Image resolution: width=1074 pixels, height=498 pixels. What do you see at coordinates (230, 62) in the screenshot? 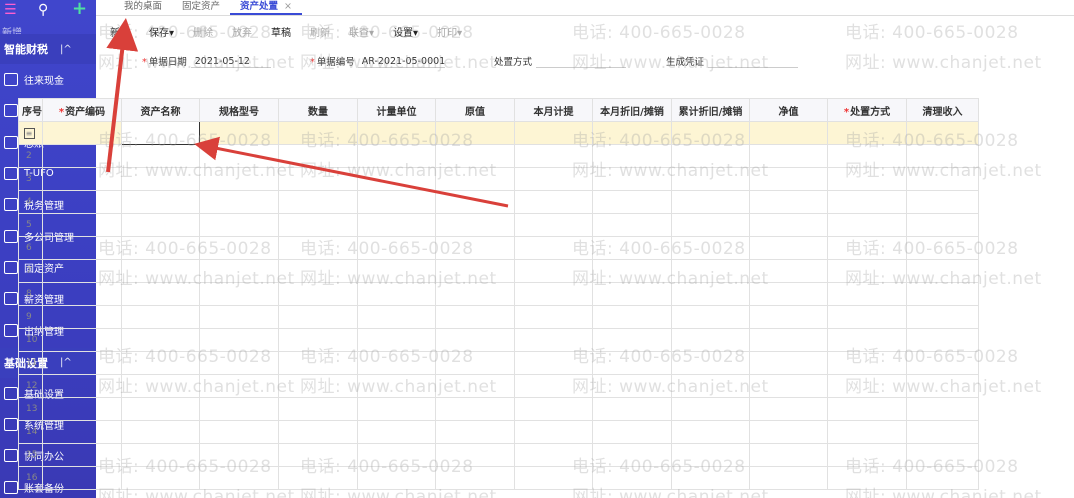
I see `doc-date-input: 2021-05-12` at bounding box center [230, 62].